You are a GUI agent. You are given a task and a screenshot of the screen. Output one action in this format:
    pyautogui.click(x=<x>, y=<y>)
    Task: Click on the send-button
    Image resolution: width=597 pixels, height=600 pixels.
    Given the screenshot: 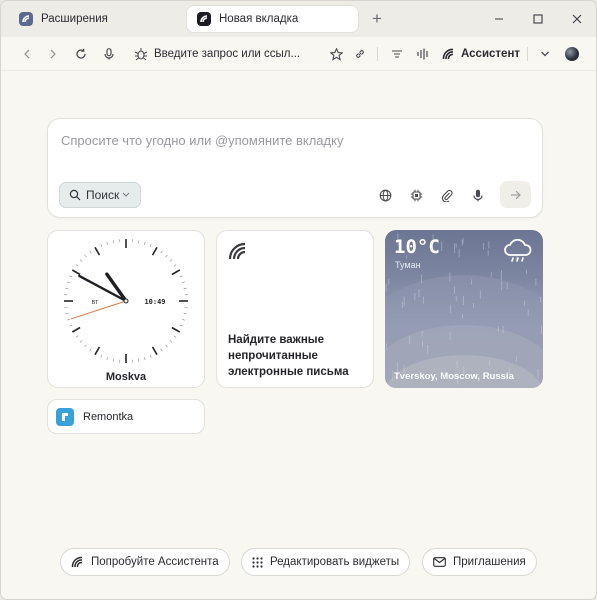 What is the action you would take?
    pyautogui.click(x=515, y=194)
    